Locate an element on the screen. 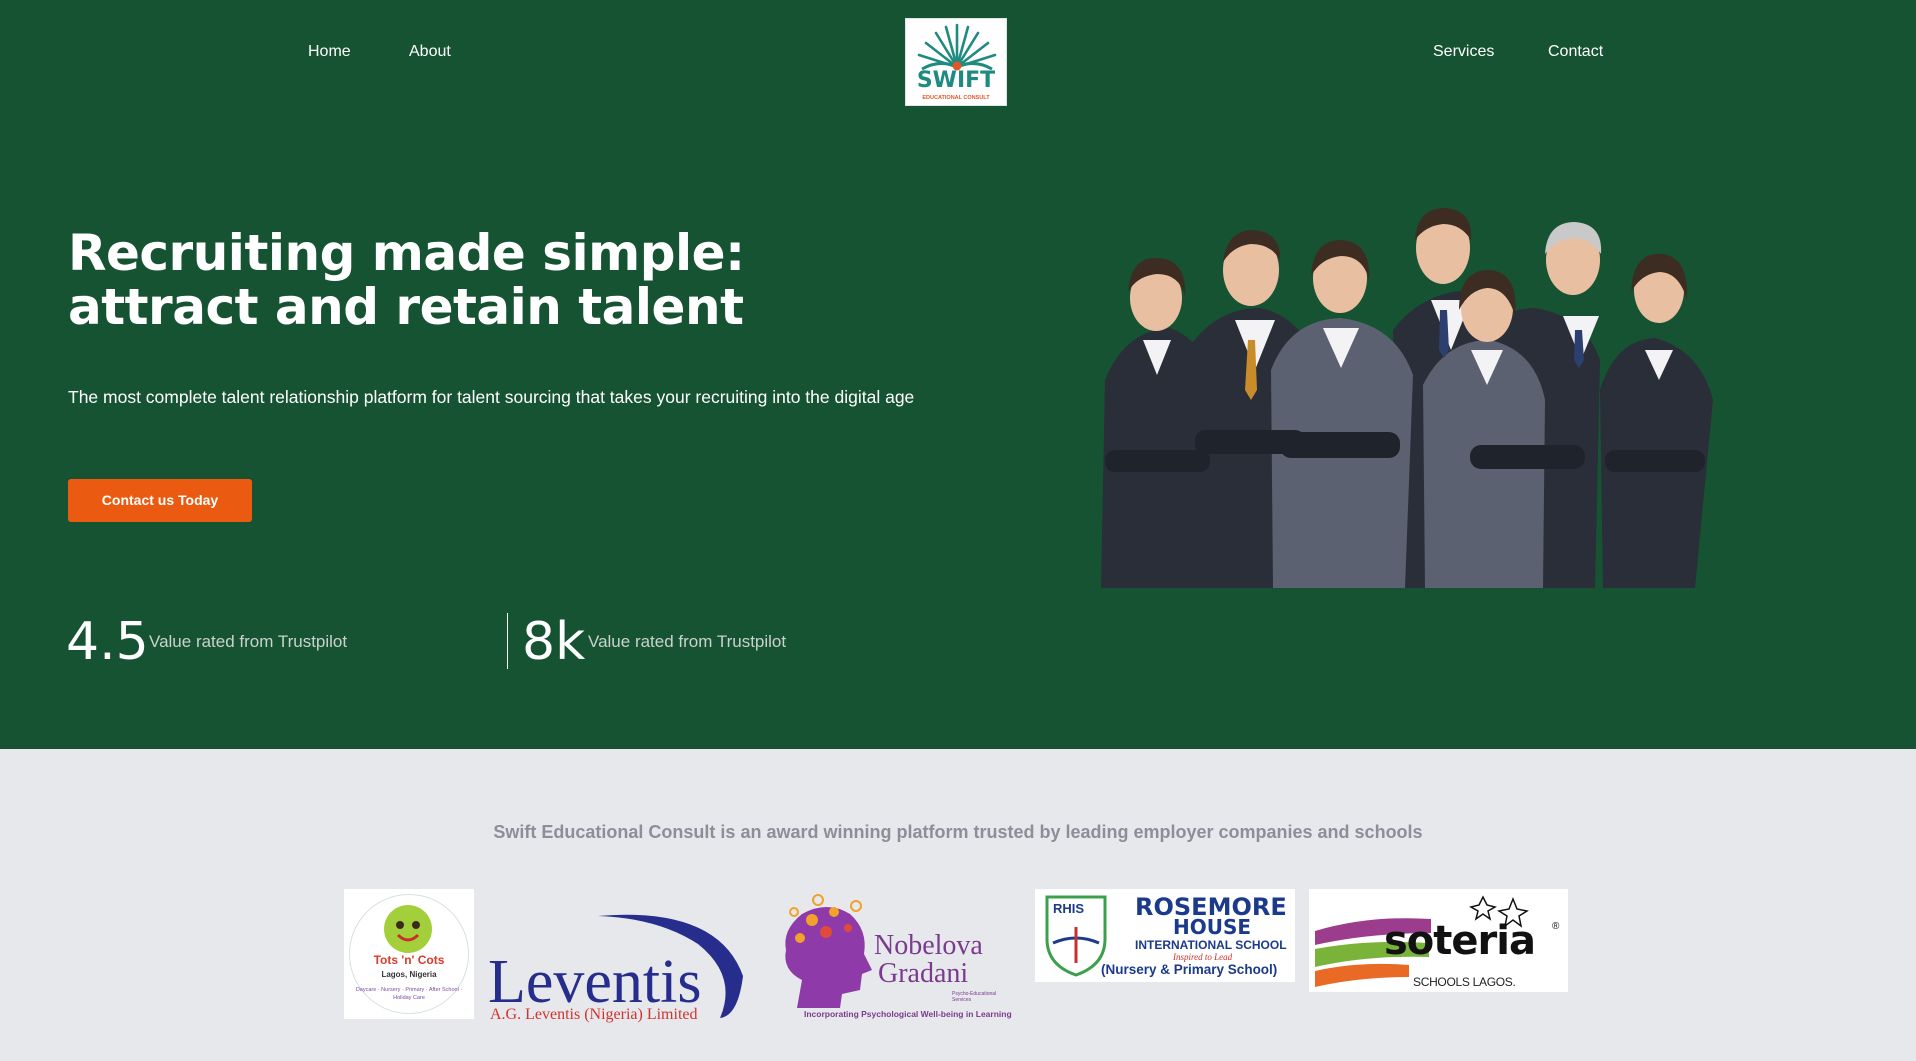 This screenshot has width=1916, height=1061. rosemore-motto: Inspired to Lead is located at coordinates (1203, 957).